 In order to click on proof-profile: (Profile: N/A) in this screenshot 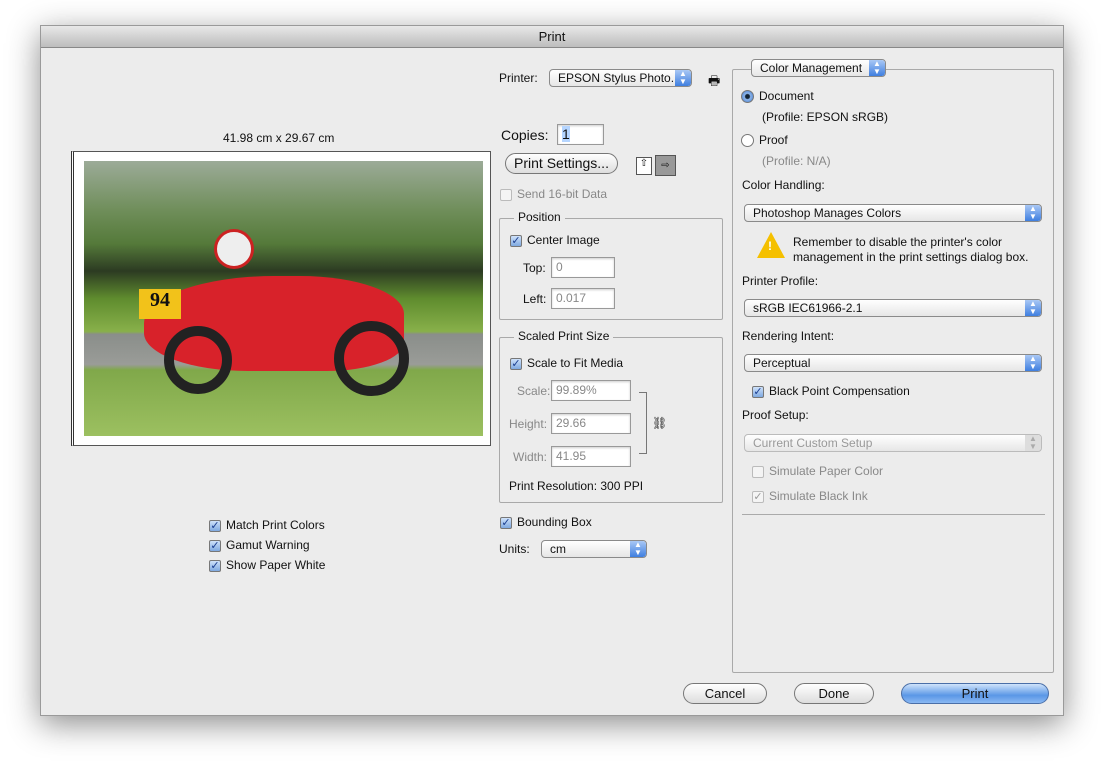, I will do `click(796, 161)`.